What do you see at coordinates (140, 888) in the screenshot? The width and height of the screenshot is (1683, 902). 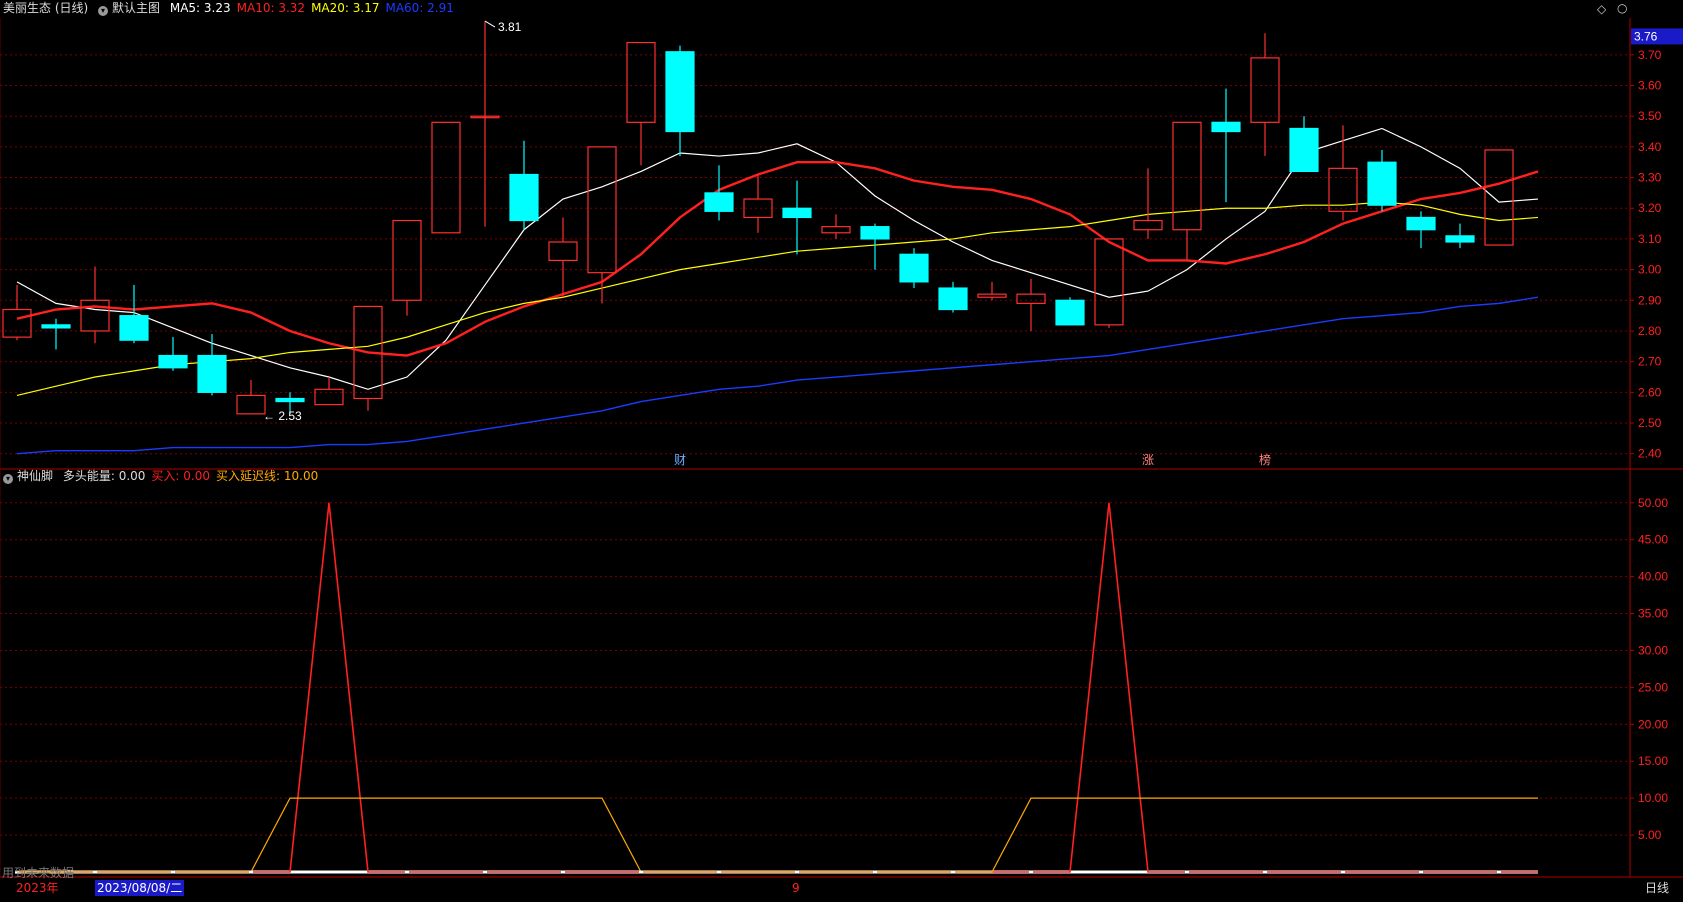 I see `date-cursor: 2023/08/08/二` at bounding box center [140, 888].